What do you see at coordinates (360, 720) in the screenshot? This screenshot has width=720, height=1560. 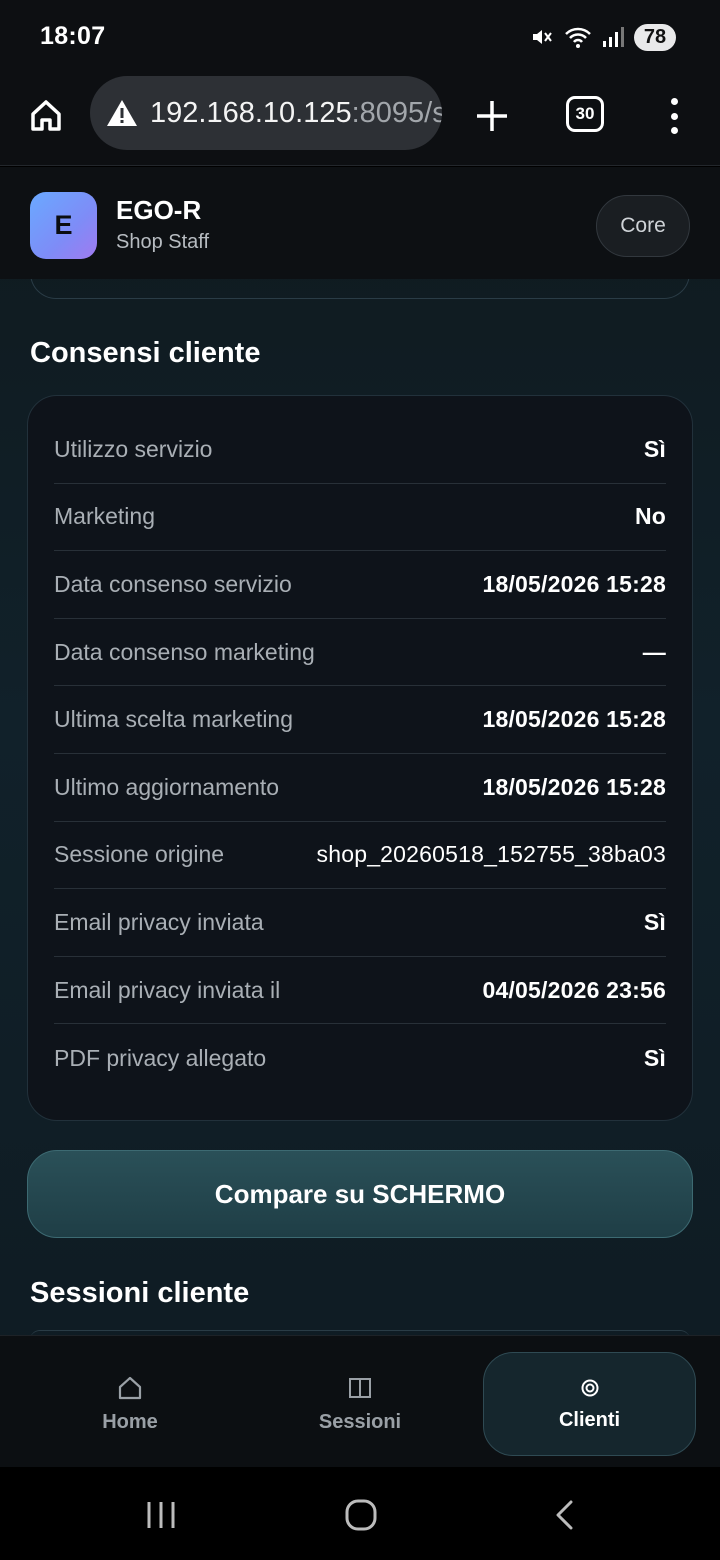 I see `consent-row: Ultima scelta marketing 18/05/2026 15:28` at bounding box center [360, 720].